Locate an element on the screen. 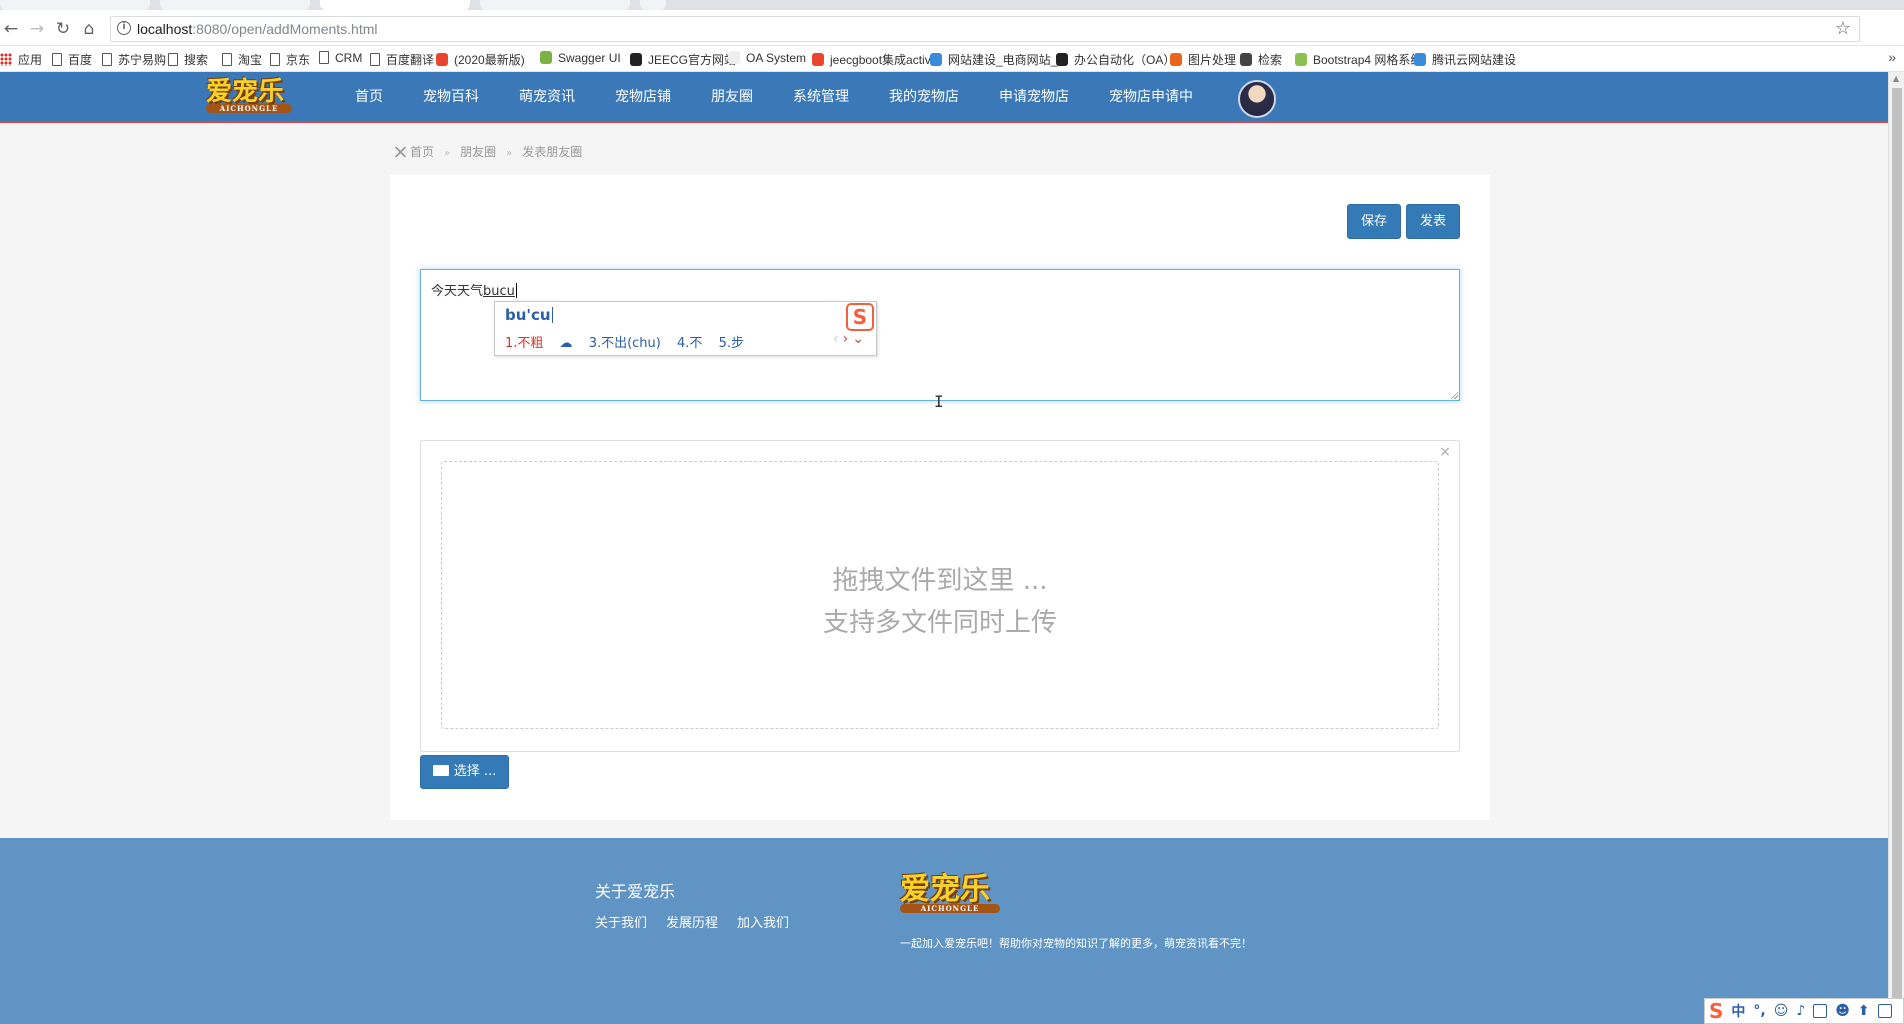 The image size is (1904, 1024). nav-item: 朋友圈 is located at coordinates (732, 97).